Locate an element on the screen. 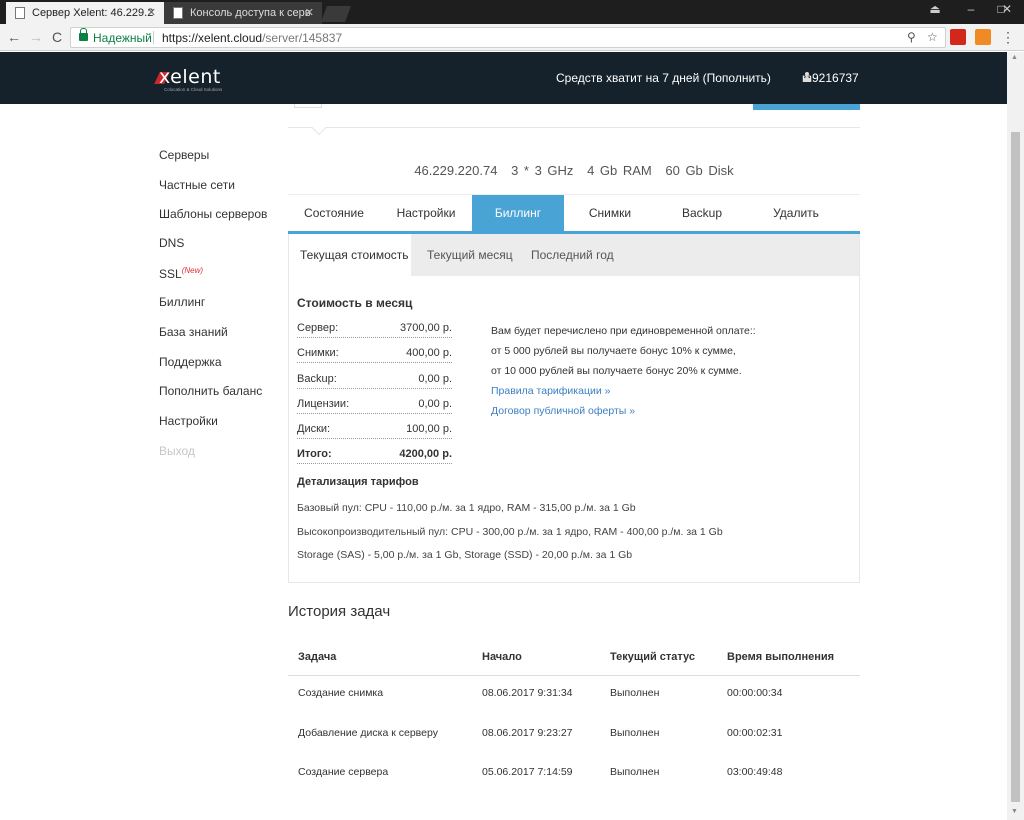 The height and width of the screenshot is (820, 1024). table-cell: Создание снимка is located at coordinates (341, 693).